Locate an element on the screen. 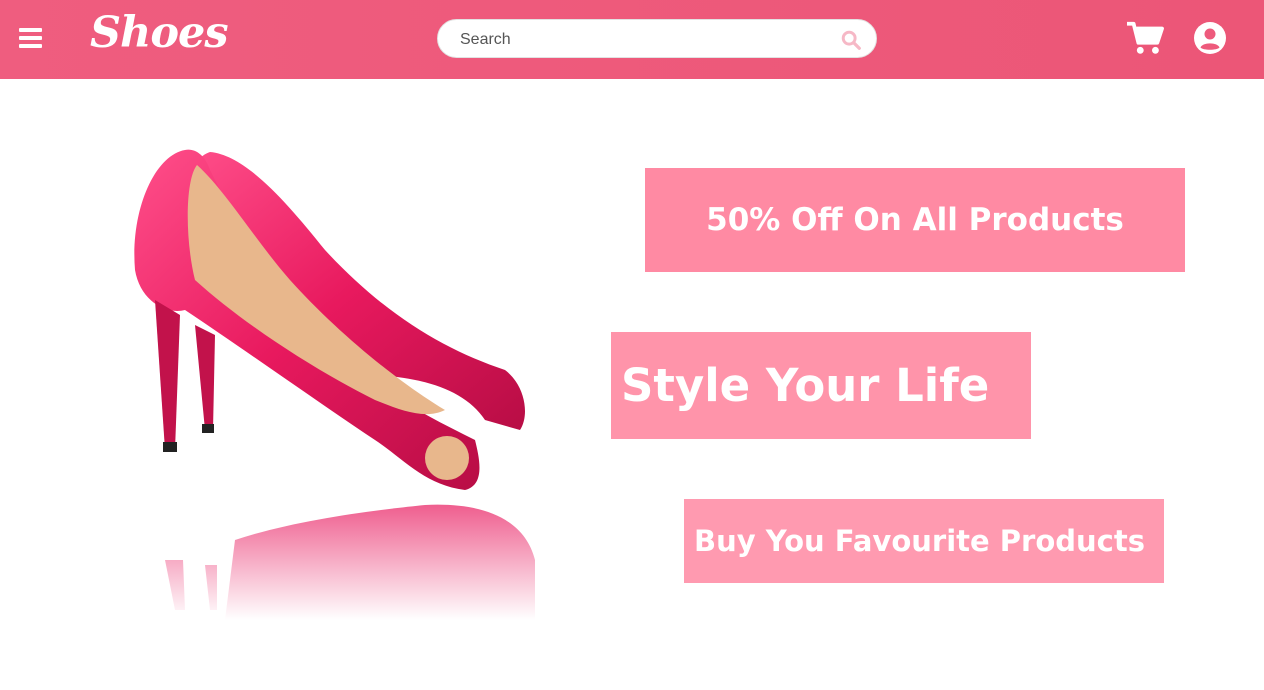 This screenshot has height=690, width=1264. promo-banner-style: Style Your Life is located at coordinates (821, 385).